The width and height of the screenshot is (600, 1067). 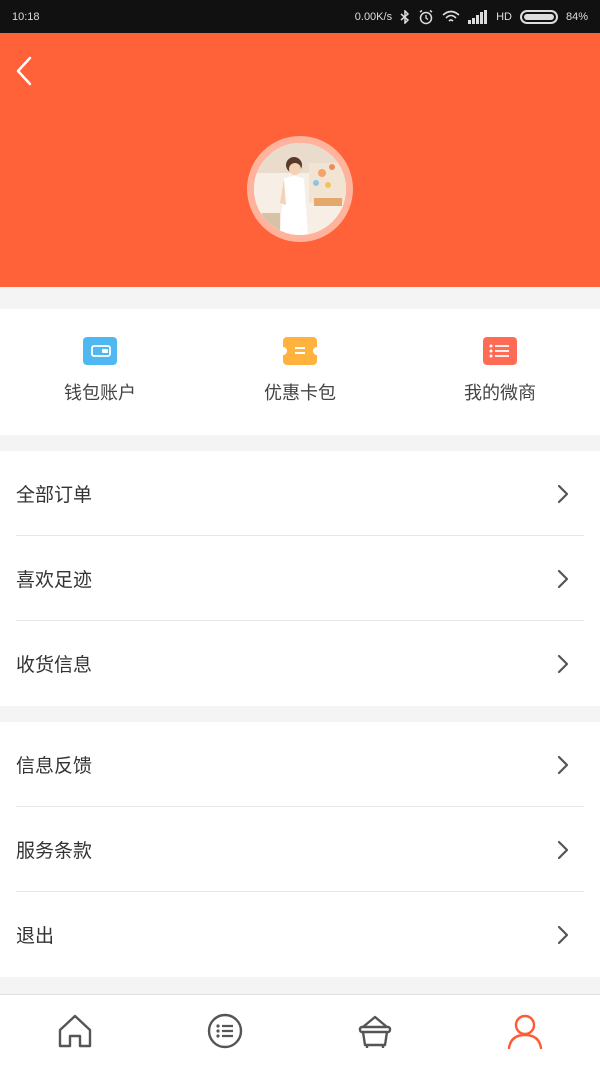 I want to click on profile-icon, so click(x=525, y=1032).